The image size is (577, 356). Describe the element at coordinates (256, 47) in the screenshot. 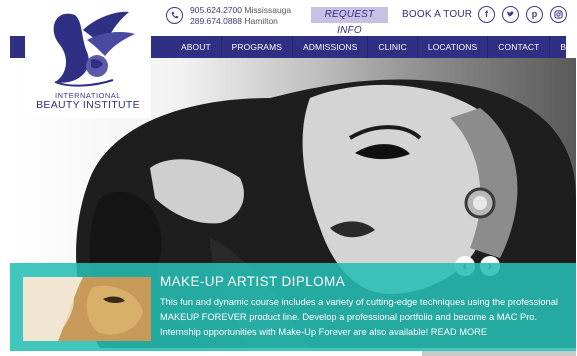

I see `nav-programs: PROGRAMS` at that location.